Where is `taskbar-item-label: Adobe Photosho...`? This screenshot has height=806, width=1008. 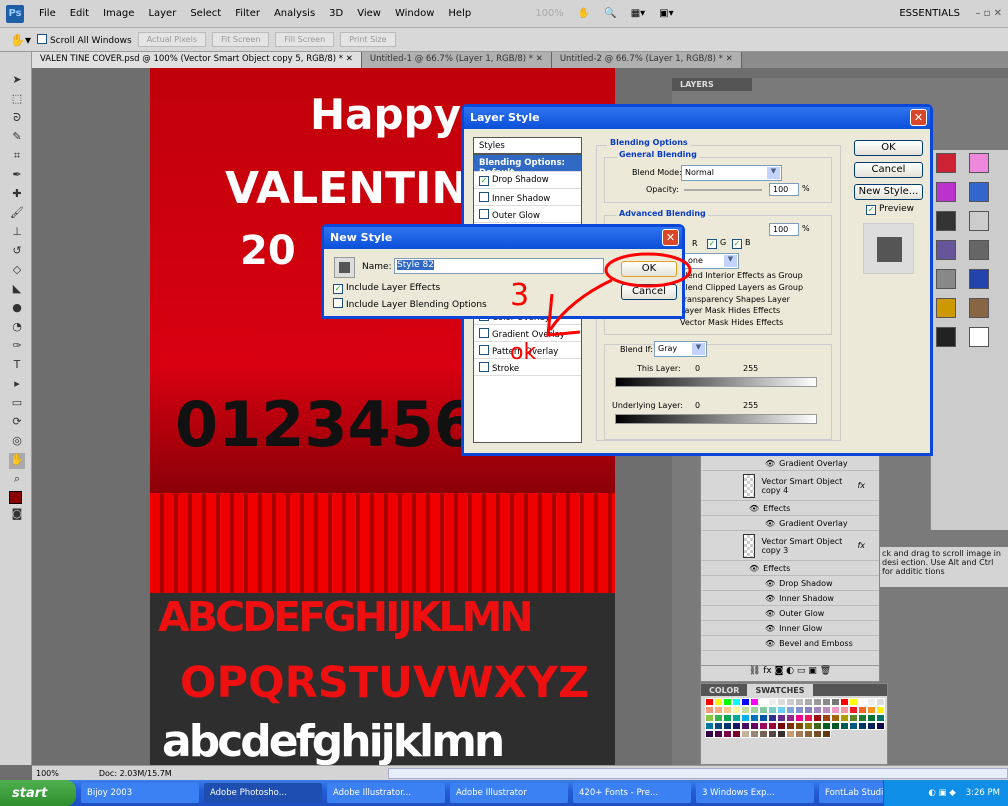 taskbar-item-label: Adobe Photosho... is located at coordinates (248, 793).